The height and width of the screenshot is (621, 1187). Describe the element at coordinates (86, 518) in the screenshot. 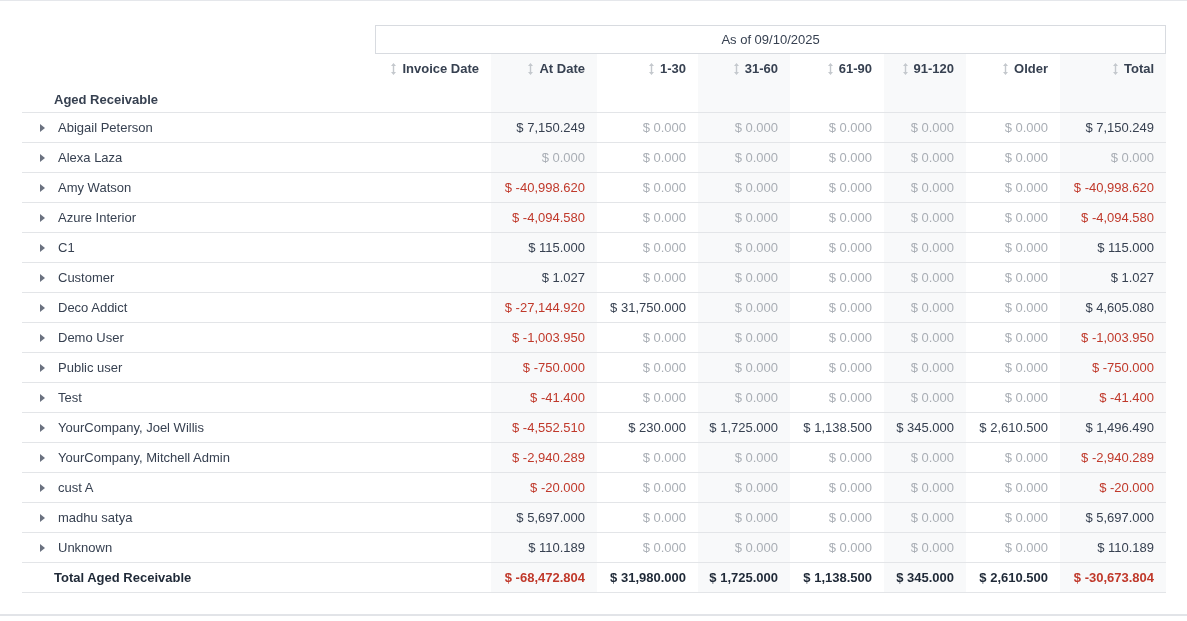

I see `partner-row-toggle: madhu satya` at that location.